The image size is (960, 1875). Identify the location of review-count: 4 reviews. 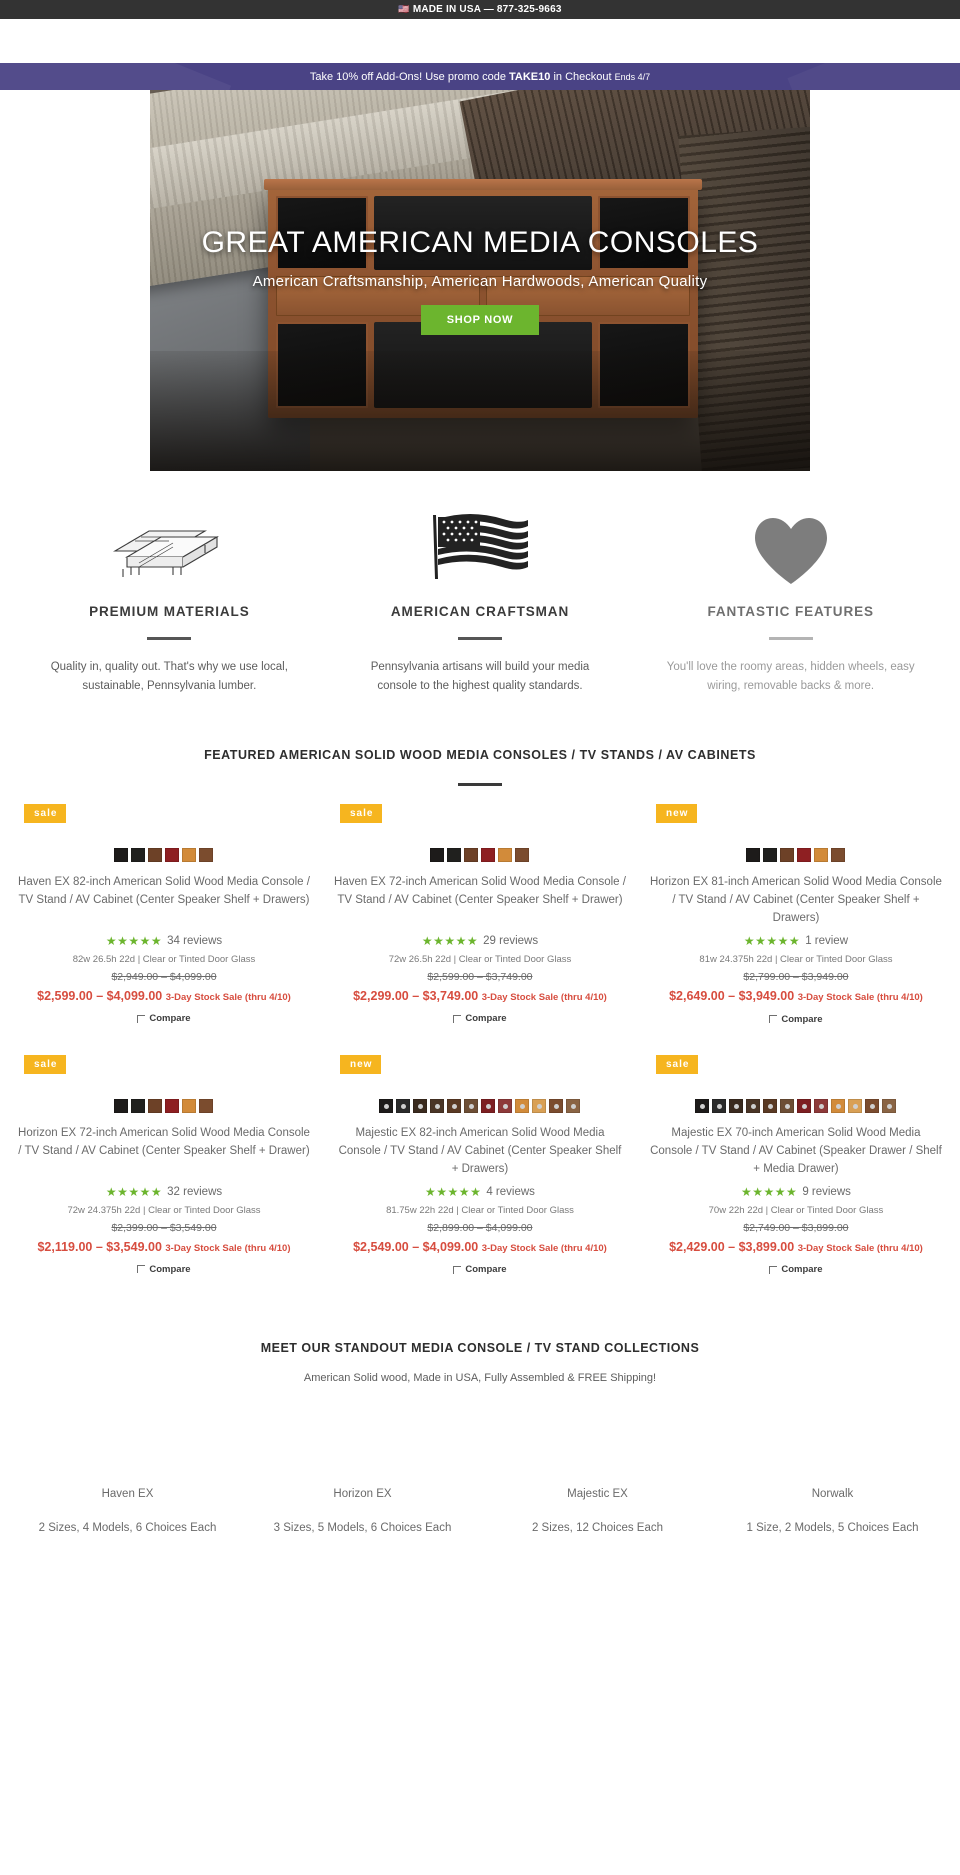
(510, 1192).